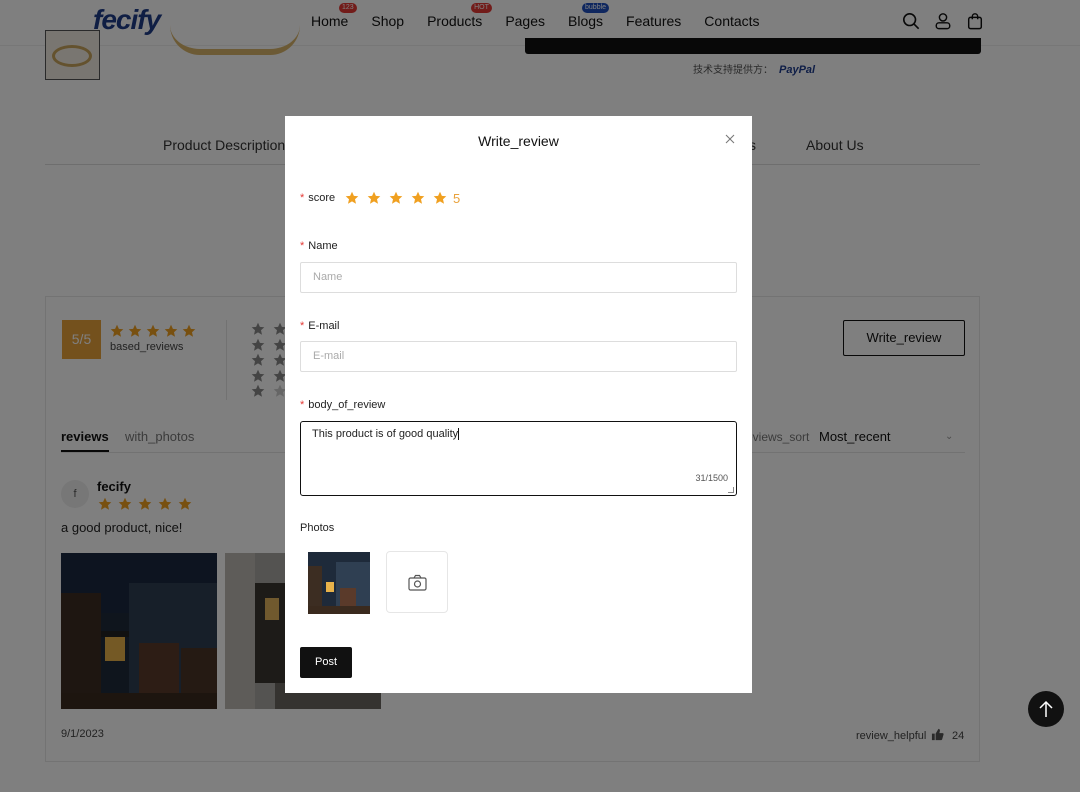  I want to click on email-field: E-mail, so click(518, 356).